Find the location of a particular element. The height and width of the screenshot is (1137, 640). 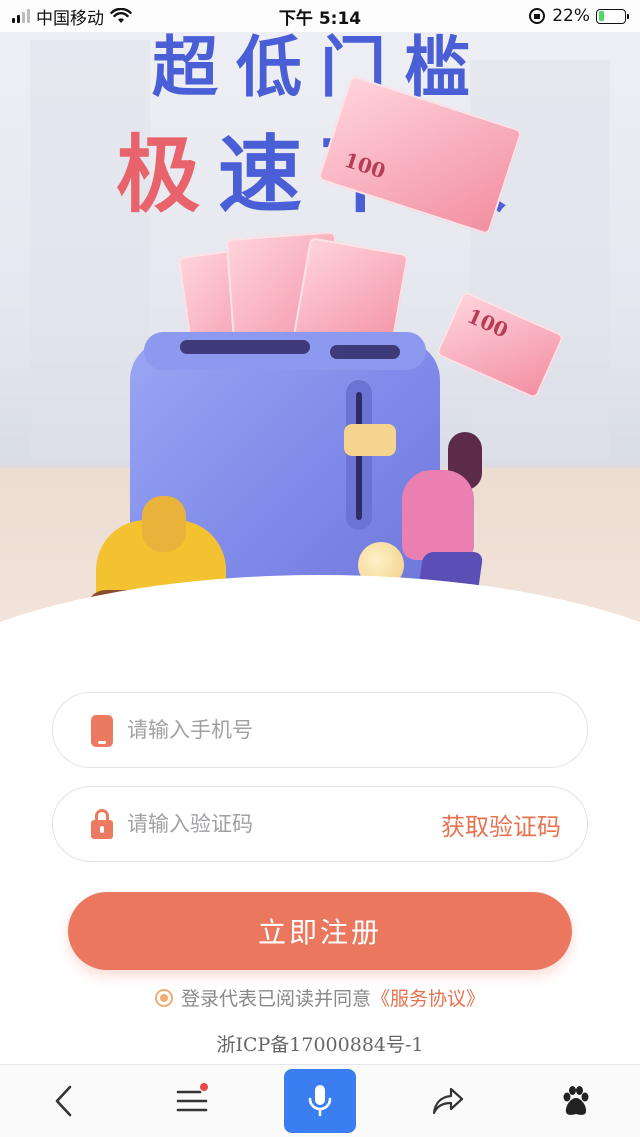

clock: 下午 5:14 is located at coordinates (320, 18).